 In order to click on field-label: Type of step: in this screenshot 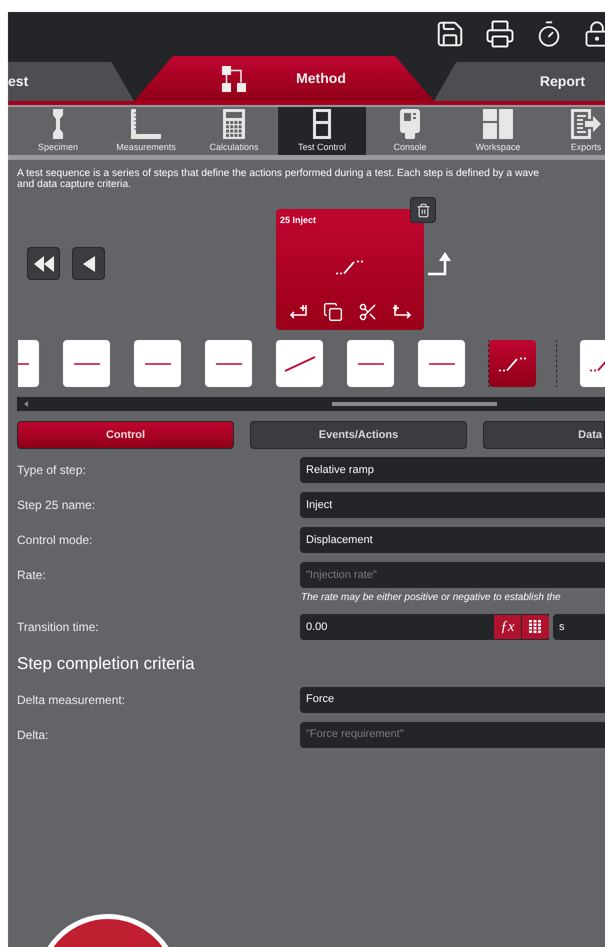, I will do `click(52, 470)`.